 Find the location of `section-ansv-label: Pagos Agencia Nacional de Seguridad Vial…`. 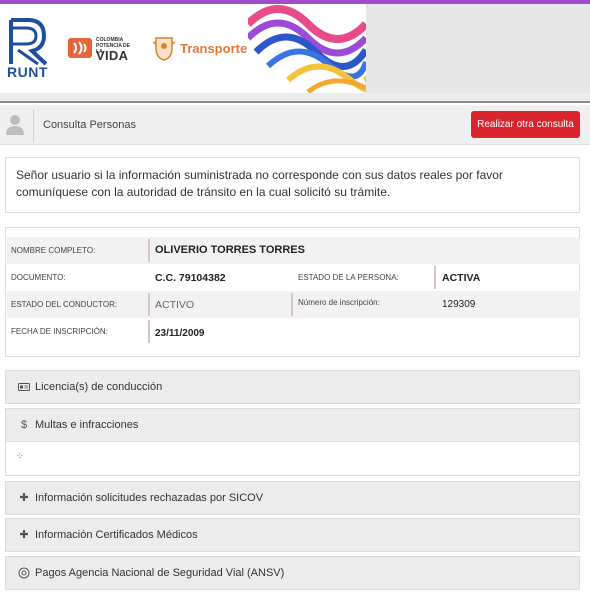

section-ansv-label: Pagos Agencia Nacional de Seguridad Vial… is located at coordinates (160, 573).